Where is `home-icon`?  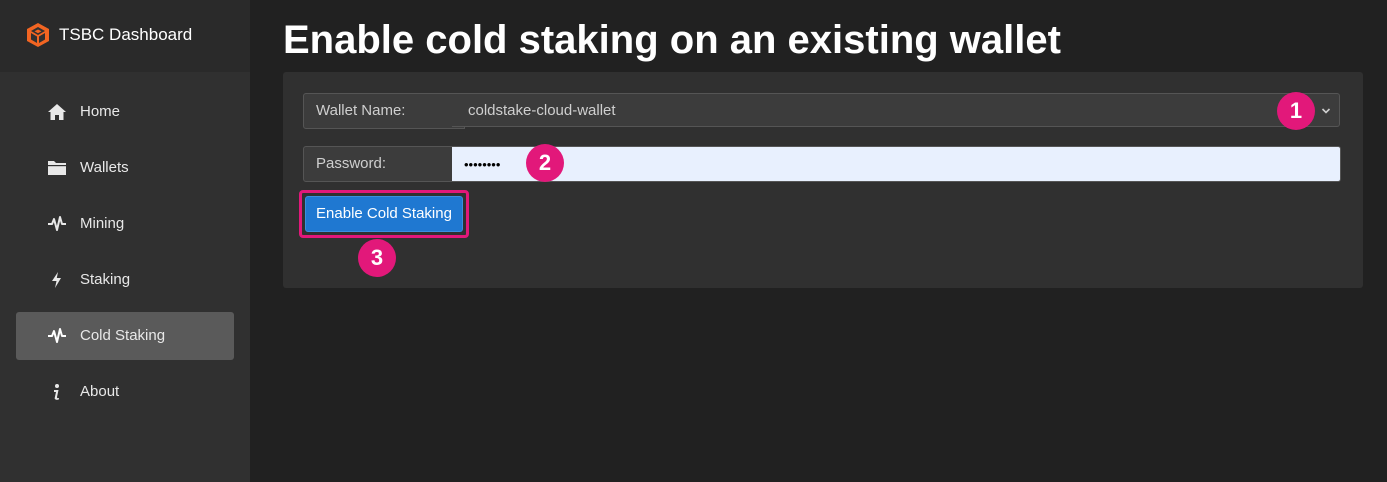
home-icon is located at coordinates (57, 112).